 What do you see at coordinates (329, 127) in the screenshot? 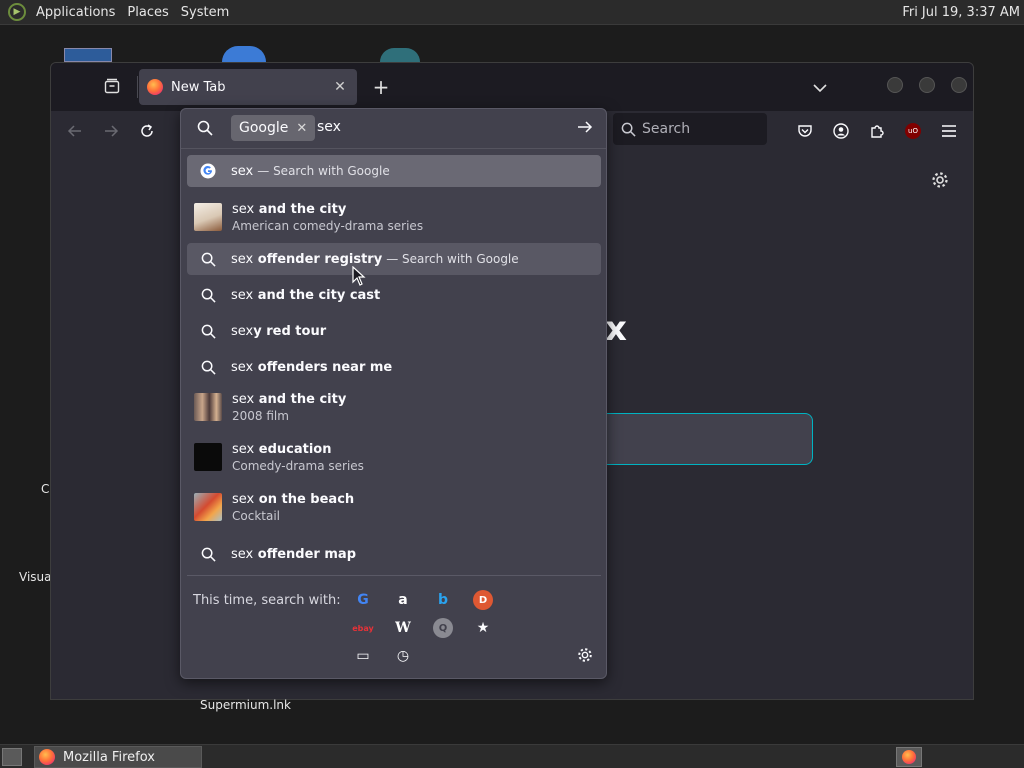
I see `urlbar-input: sex` at bounding box center [329, 127].